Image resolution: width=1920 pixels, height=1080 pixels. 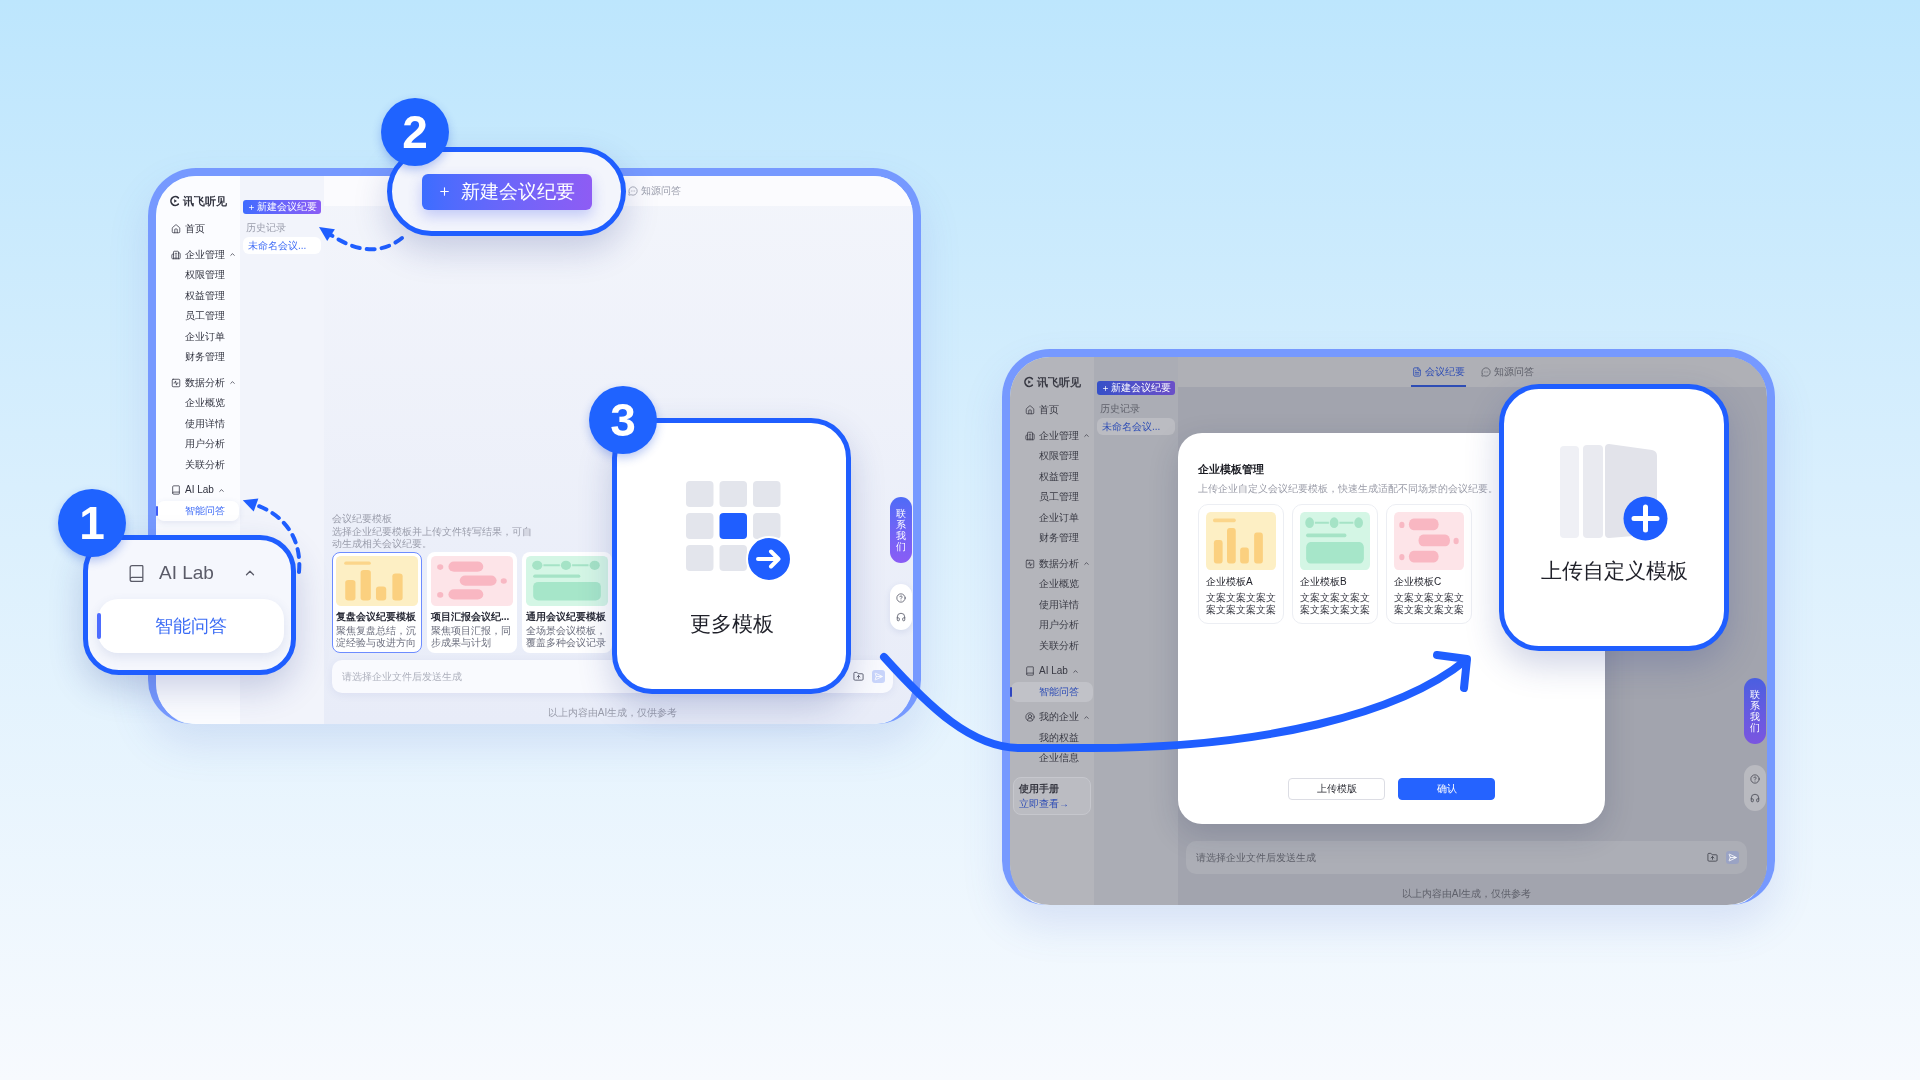 I want to click on user-circle-icon, so click(x=1030, y=717).